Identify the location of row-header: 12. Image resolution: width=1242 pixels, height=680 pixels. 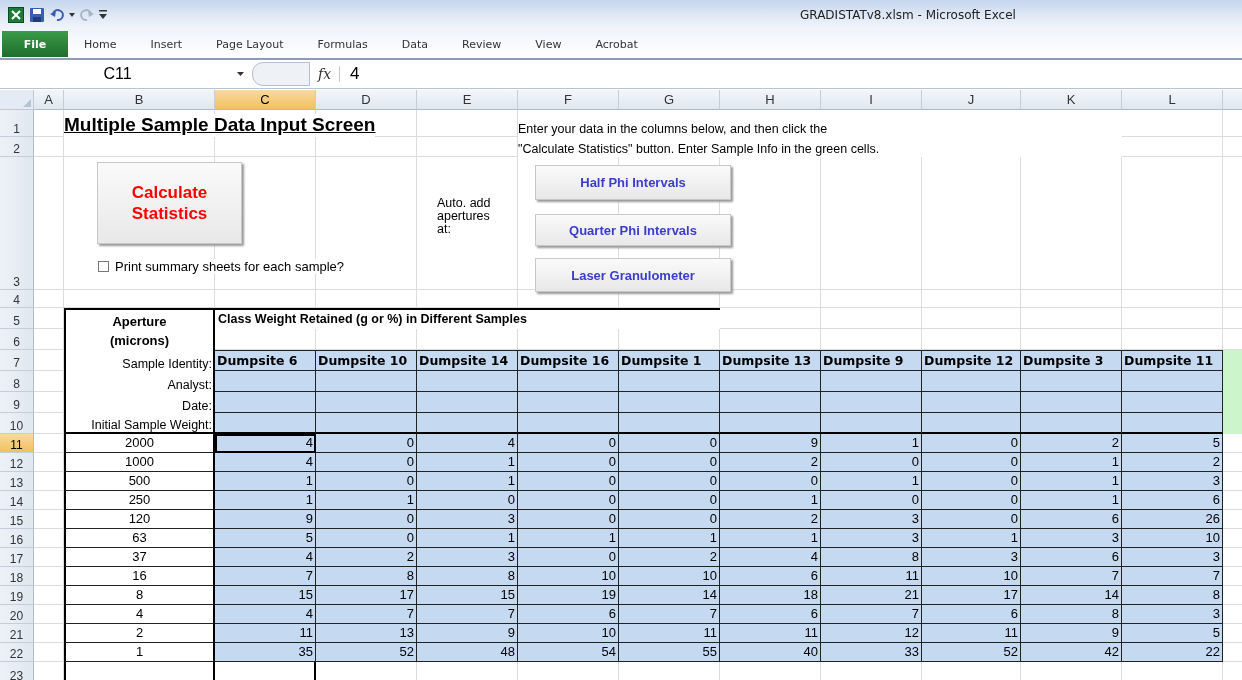
(17, 462).